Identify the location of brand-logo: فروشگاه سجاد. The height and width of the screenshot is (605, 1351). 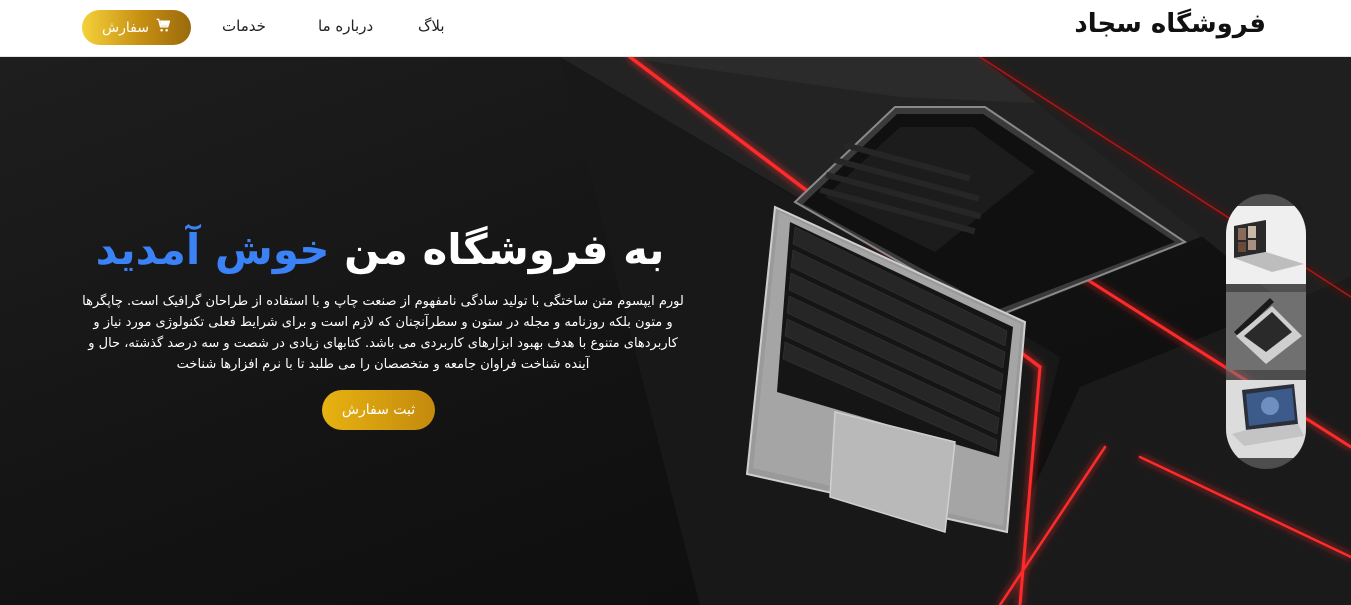
(1170, 24).